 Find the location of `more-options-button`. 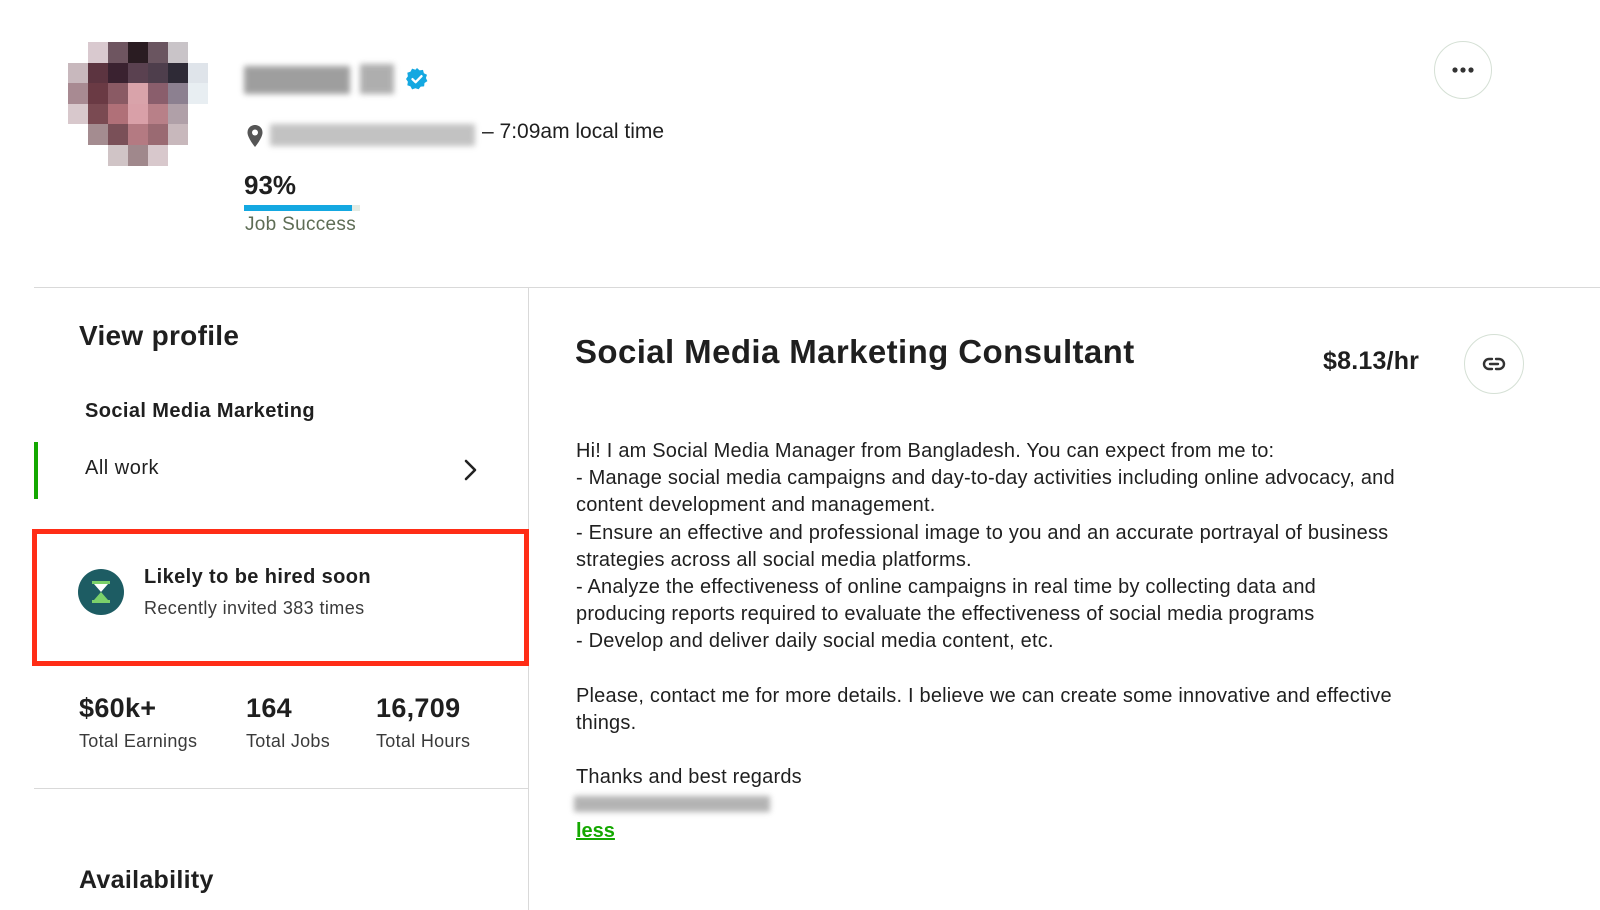

more-options-button is located at coordinates (1463, 70).